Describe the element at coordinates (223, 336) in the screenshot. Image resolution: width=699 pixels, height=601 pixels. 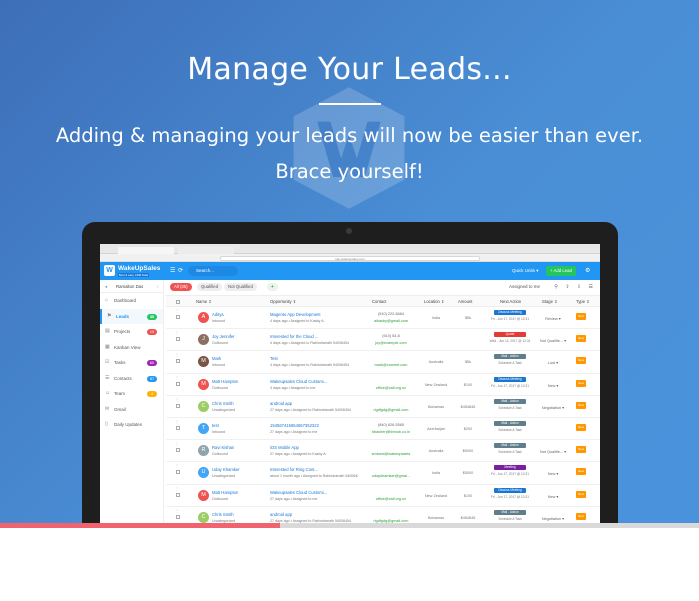
I see `lead-name: Joy Jennifer` at that location.